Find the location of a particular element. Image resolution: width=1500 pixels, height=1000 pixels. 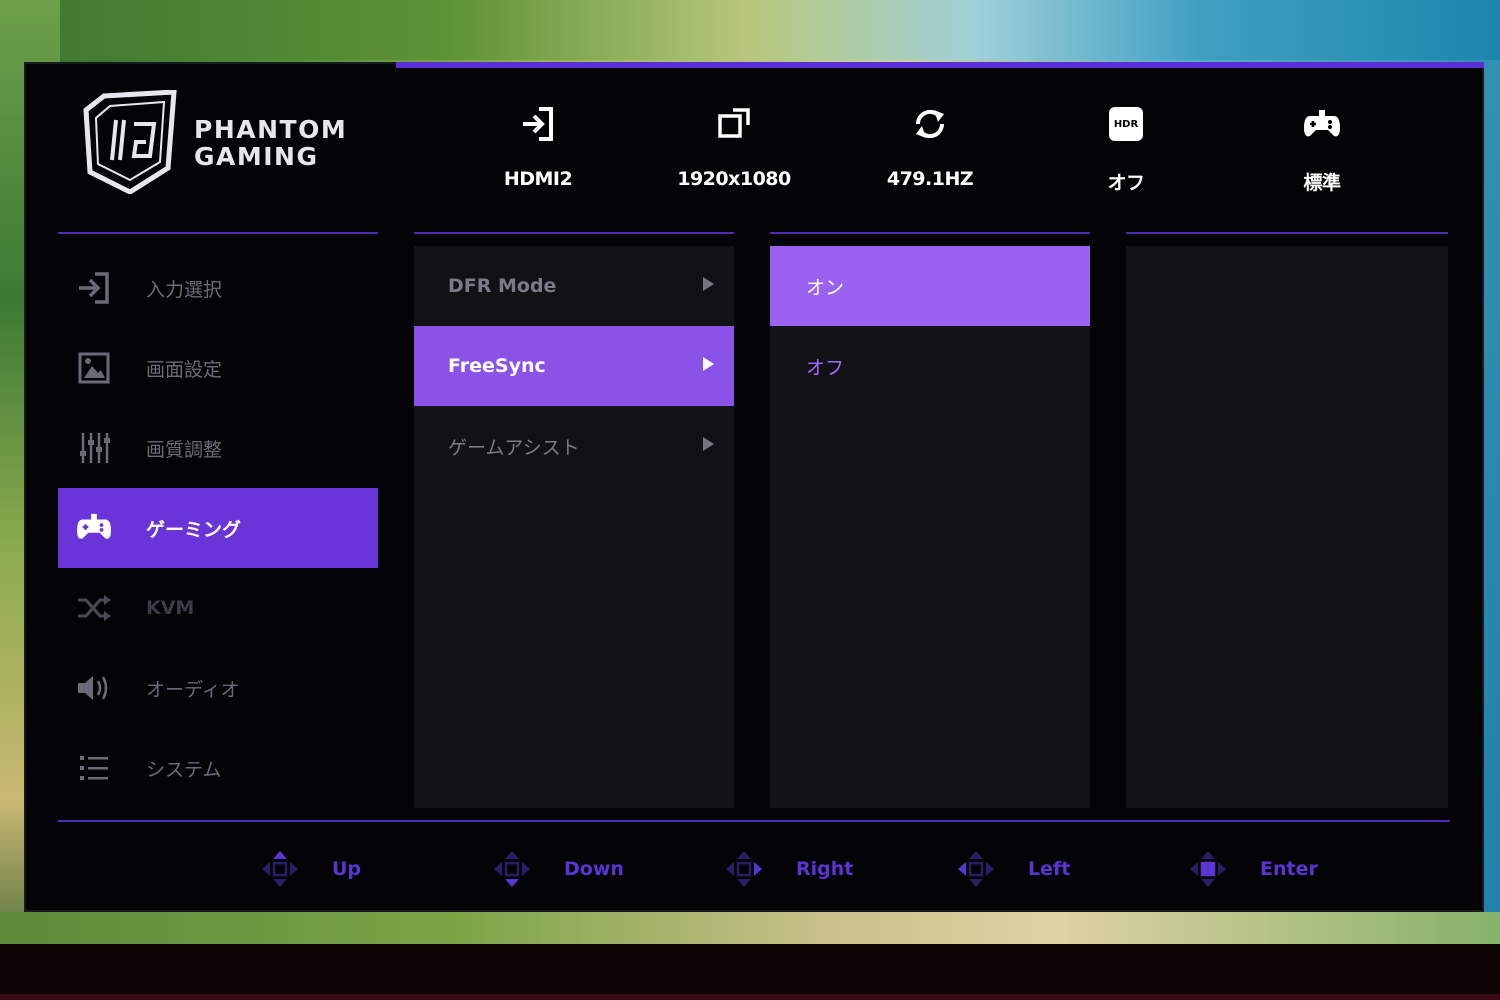

status-resolution-value: 1920x1080 is located at coordinates (734, 179).